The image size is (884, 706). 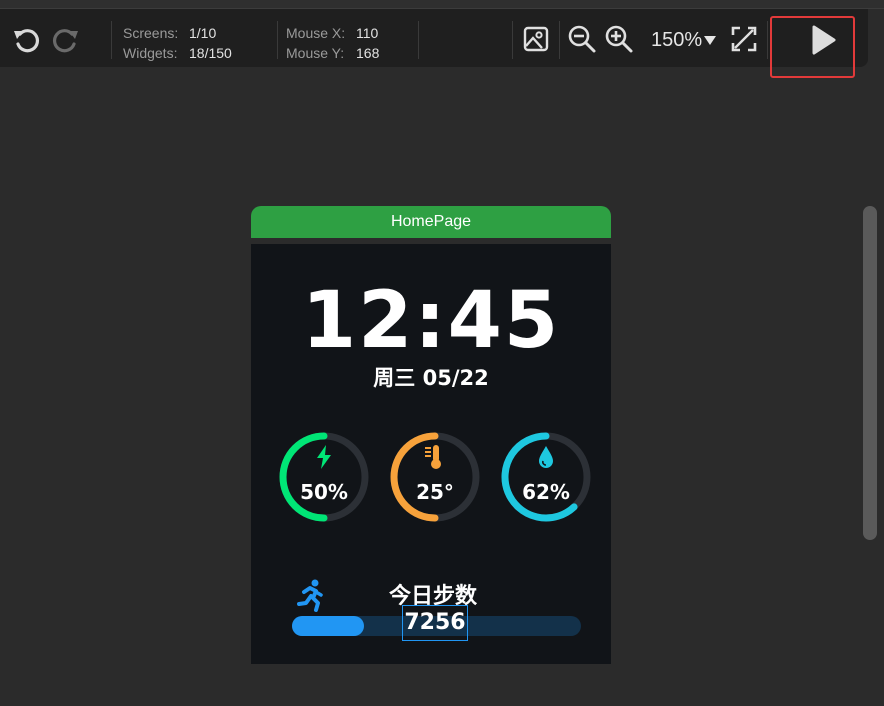 What do you see at coordinates (368, 53) in the screenshot?
I see `mouse-y-value: 168` at bounding box center [368, 53].